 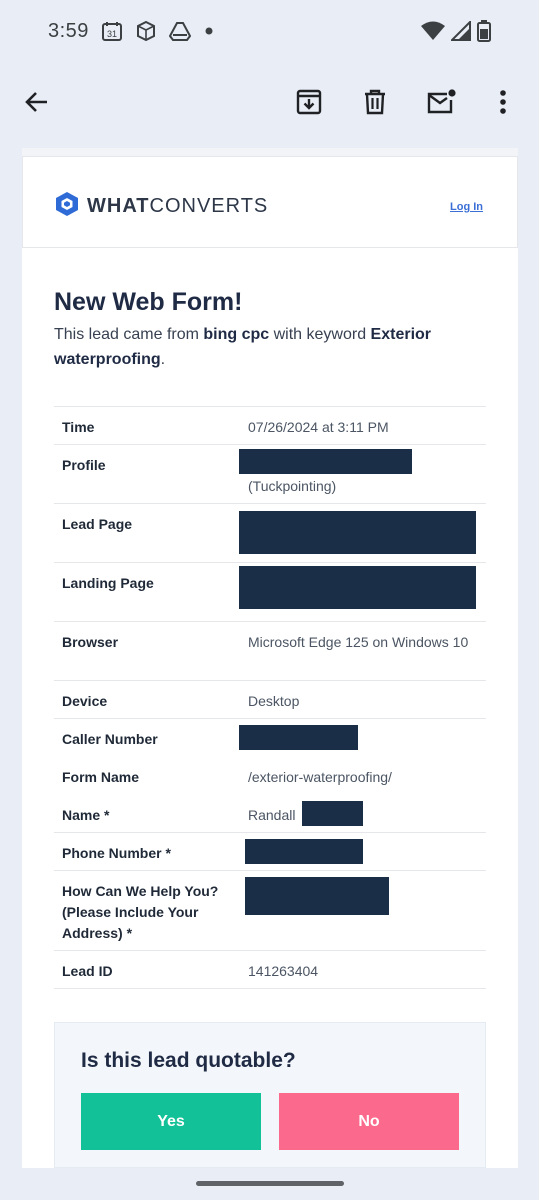 I want to click on dot-icon, so click(x=209, y=31).